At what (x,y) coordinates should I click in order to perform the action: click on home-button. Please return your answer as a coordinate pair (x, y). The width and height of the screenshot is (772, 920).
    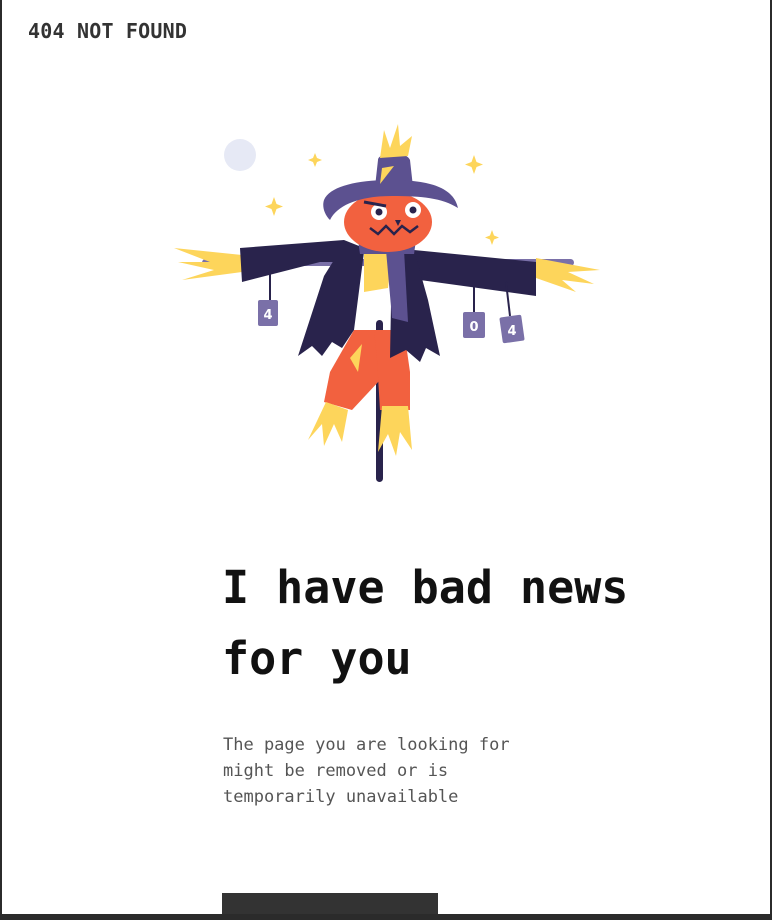
    Looking at the image, I should click on (330, 903).